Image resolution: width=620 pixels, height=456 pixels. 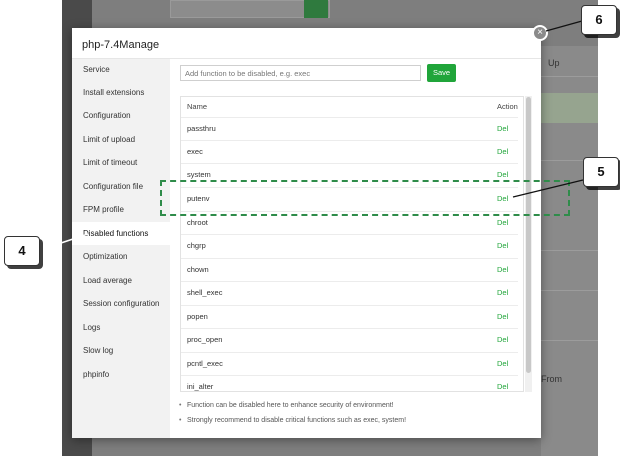 I want to click on callout-6: 6, so click(x=599, y=20).